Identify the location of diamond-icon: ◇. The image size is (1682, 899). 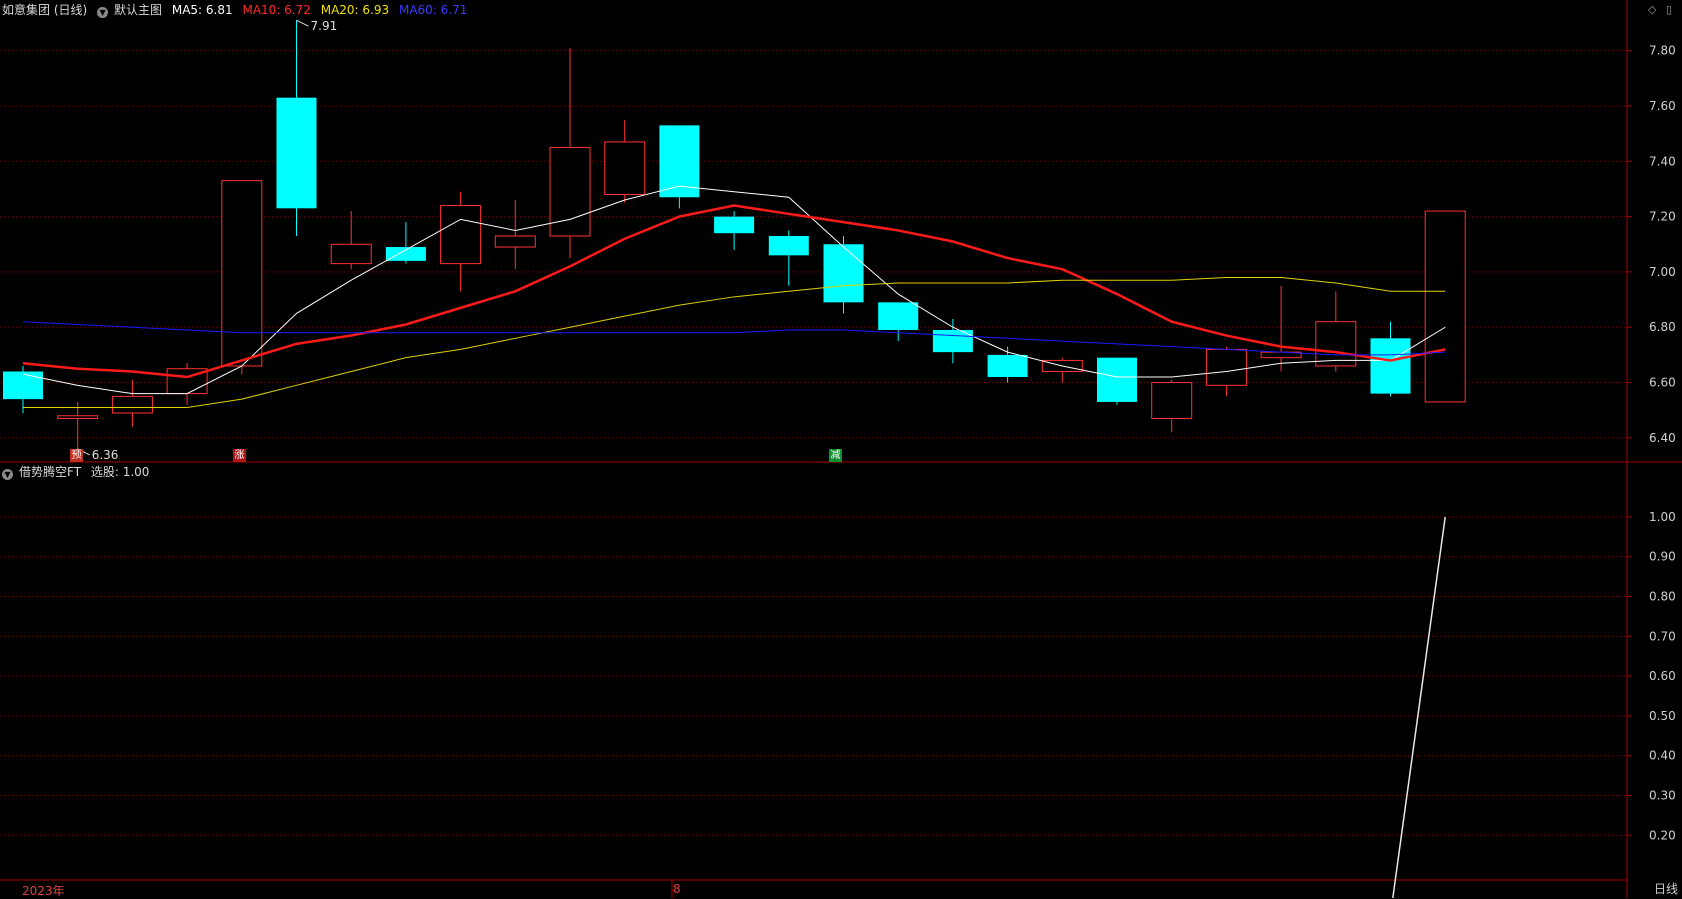
(1652, 9).